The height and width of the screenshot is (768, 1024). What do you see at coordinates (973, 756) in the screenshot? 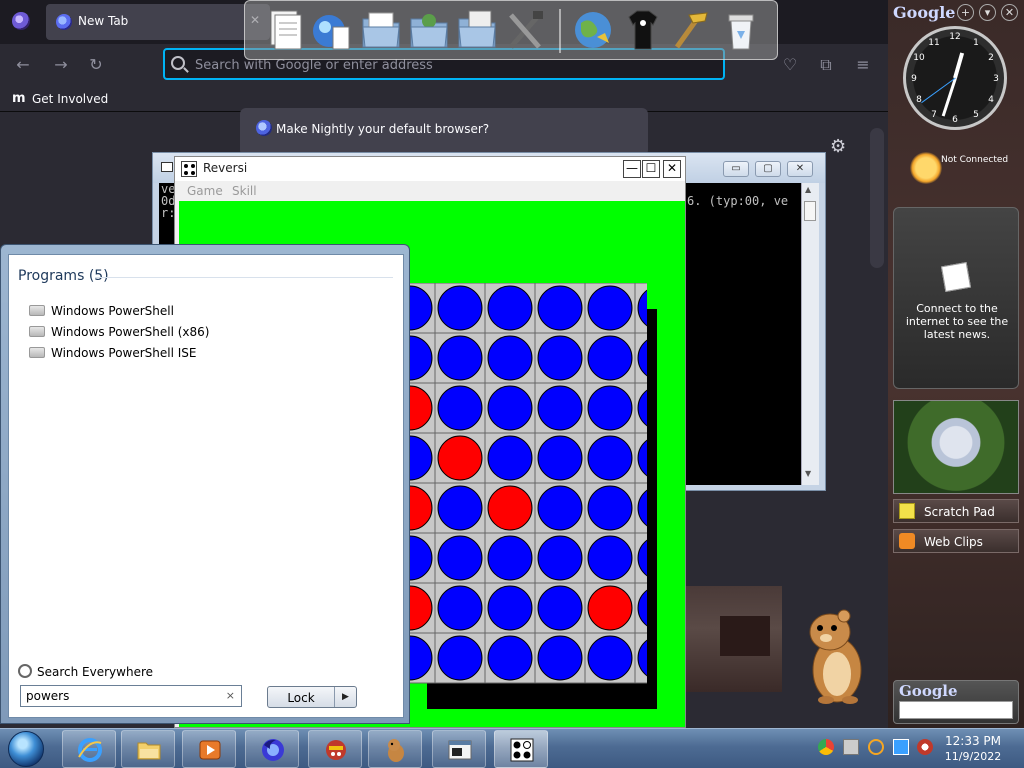
I see `clock-date: 11/9/2022` at bounding box center [973, 756].